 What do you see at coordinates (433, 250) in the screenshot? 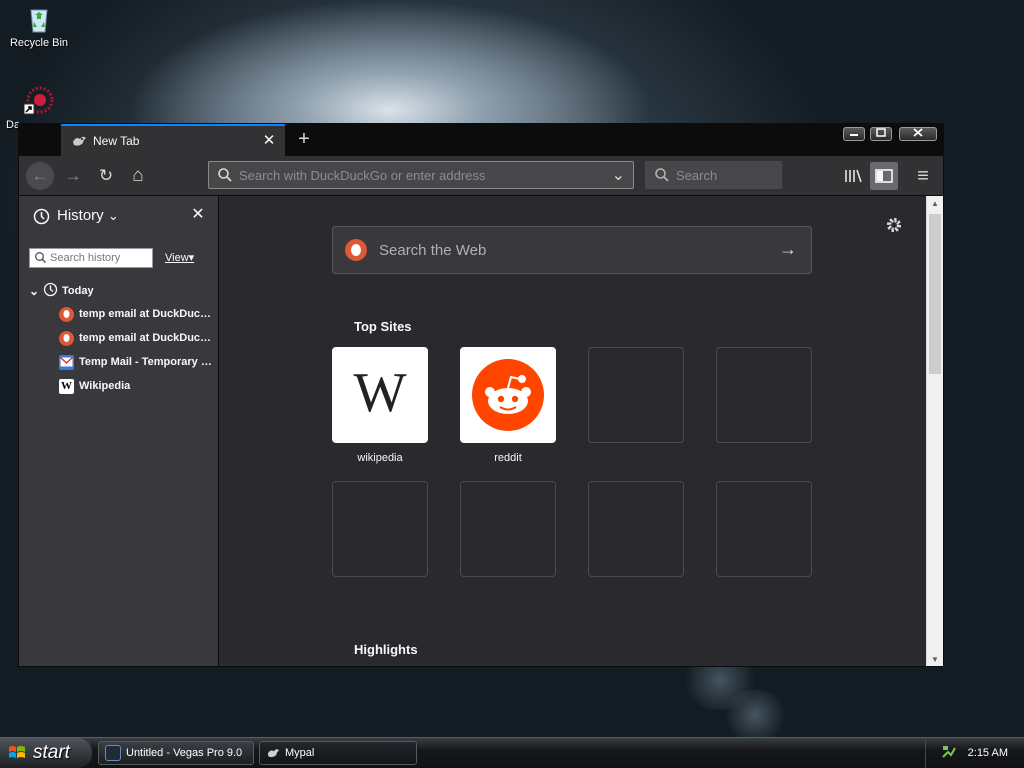
I see `web-search-placeholder: Search the Web` at bounding box center [433, 250].